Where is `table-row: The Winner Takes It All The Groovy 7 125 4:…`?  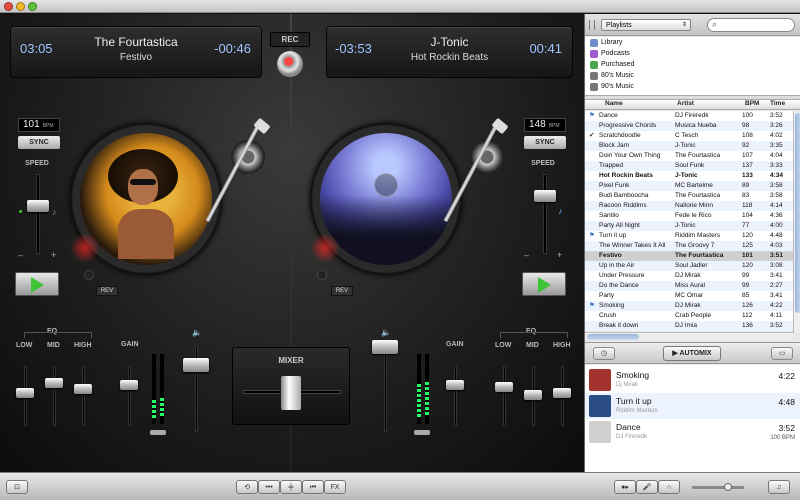 table-row: The Winner Takes It All The Groovy 7 125 4:… is located at coordinates (689, 246).